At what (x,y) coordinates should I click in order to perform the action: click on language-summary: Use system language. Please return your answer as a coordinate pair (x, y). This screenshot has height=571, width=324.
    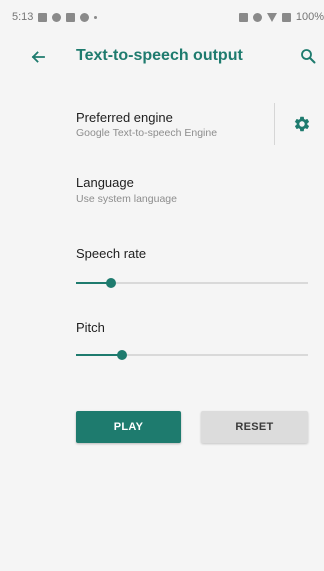
    Looking at the image, I should click on (126, 199).